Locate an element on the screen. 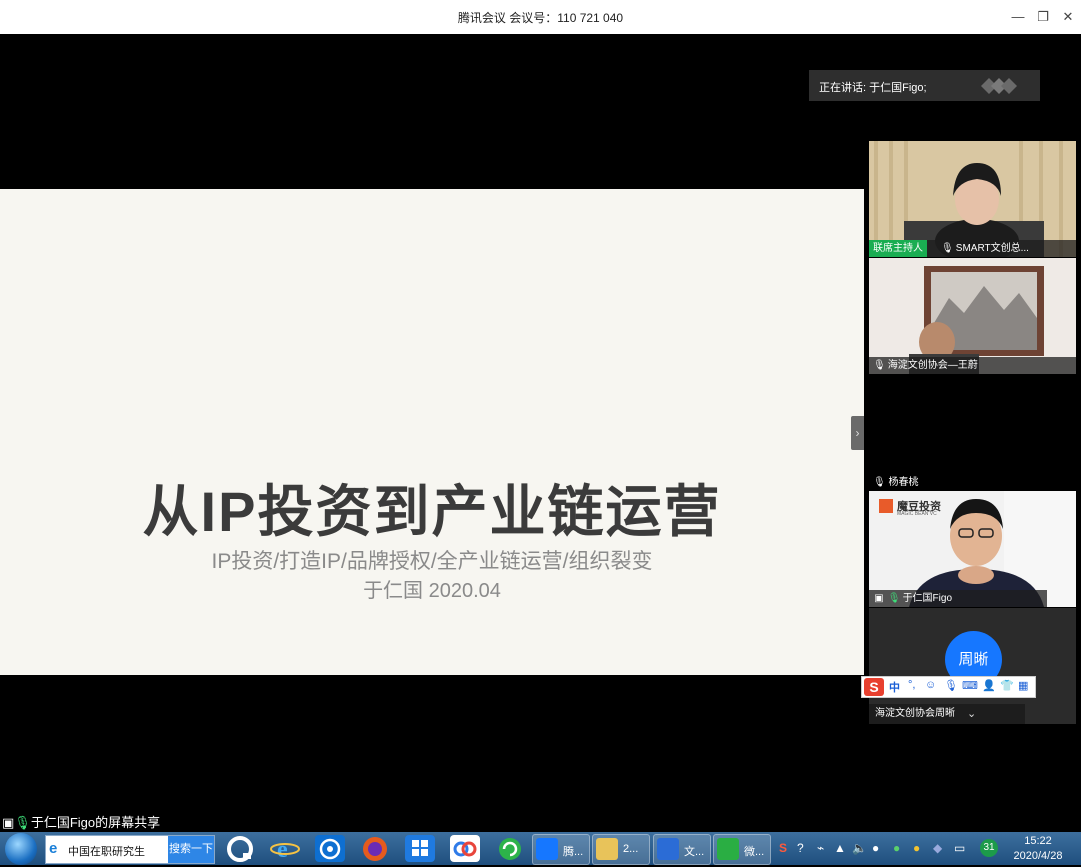  search-input: 中国在职研究生 is located at coordinates (106, 851).